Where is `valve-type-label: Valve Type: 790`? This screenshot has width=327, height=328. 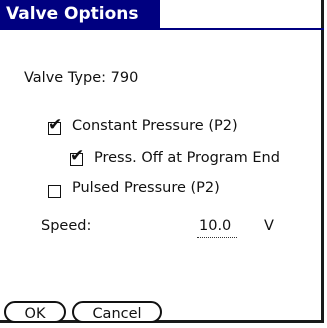
valve-type-label: Valve Type: 790 is located at coordinates (81, 78).